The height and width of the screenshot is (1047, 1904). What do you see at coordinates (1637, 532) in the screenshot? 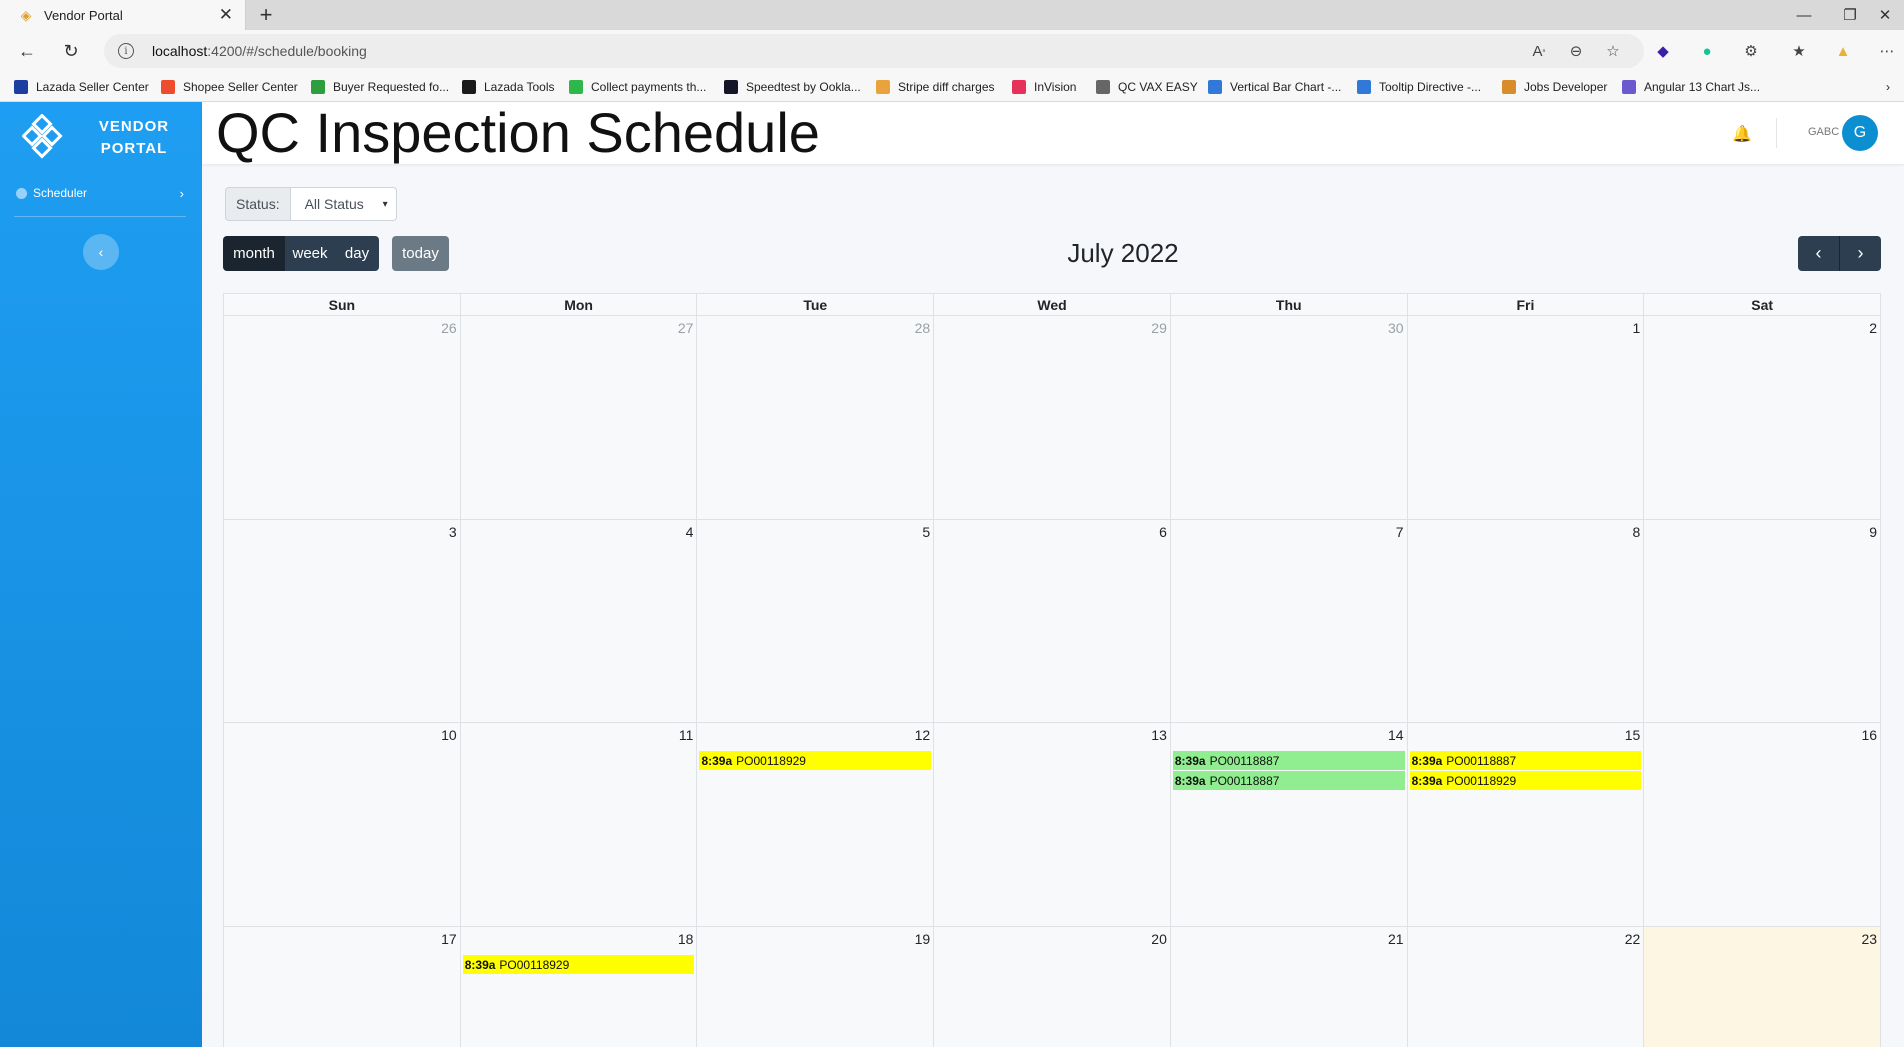
I see `day-number: 8` at bounding box center [1637, 532].